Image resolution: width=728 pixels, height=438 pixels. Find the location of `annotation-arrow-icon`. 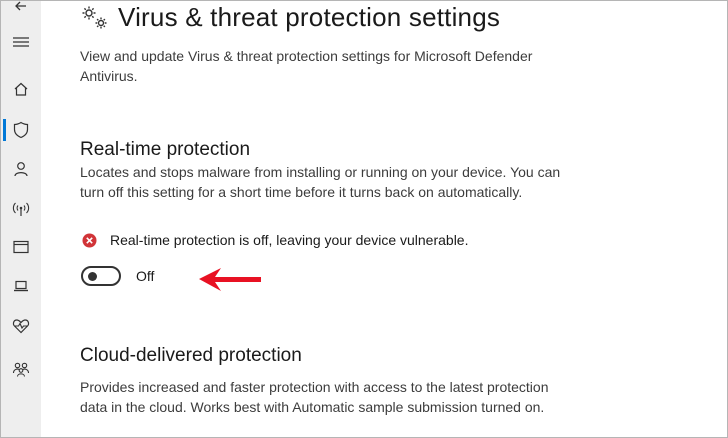

annotation-arrow-icon is located at coordinates (230, 279).